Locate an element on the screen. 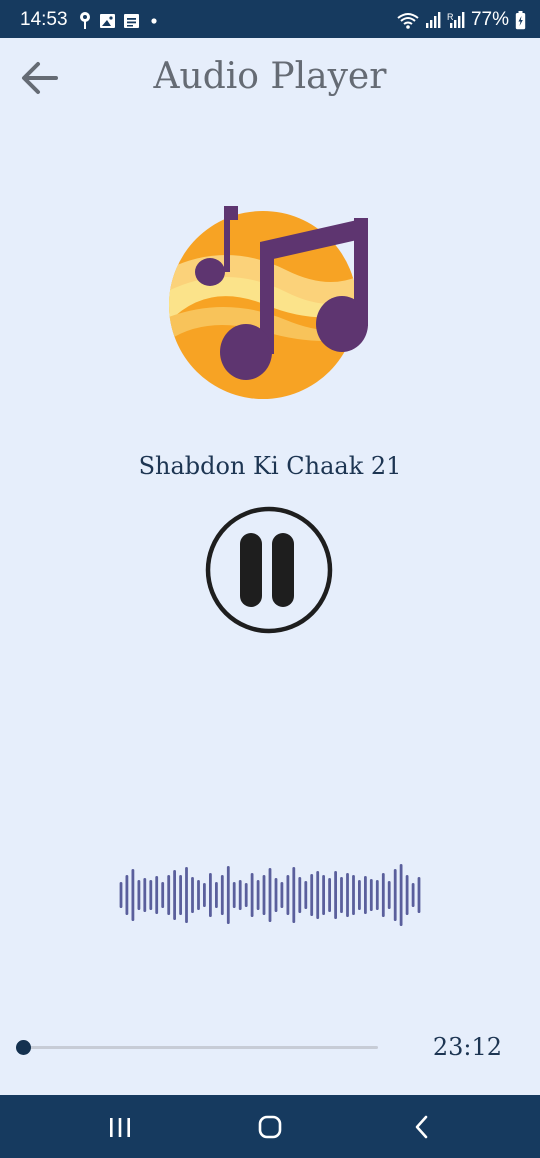 The width and height of the screenshot is (540, 1158). home-button is located at coordinates (270, 1127).